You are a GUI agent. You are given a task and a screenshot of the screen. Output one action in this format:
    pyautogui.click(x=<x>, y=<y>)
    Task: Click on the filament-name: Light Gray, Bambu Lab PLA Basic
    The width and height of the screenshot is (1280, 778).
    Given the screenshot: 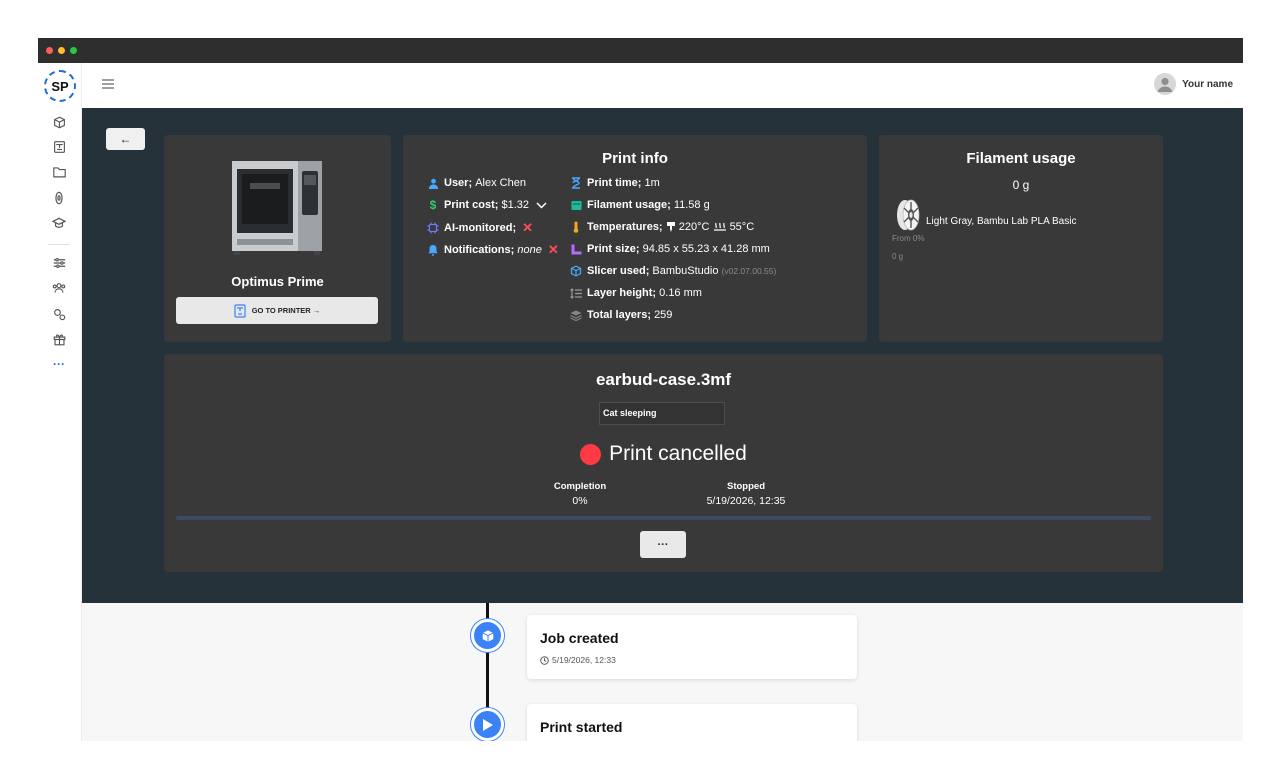 What is the action you would take?
    pyautogui.click(x=1001, y=221)
    